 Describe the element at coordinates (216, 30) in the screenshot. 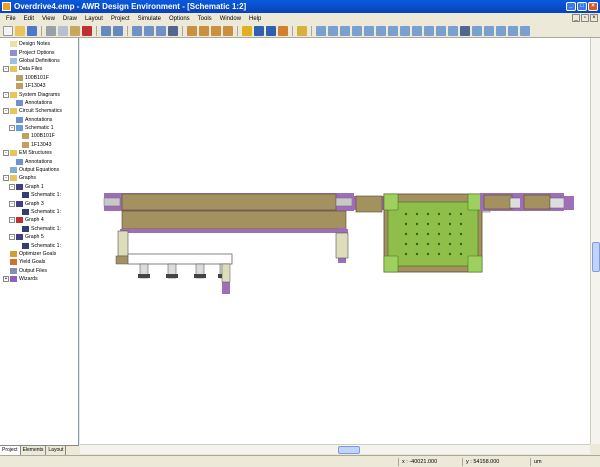

I see `ground-icon` at that location.